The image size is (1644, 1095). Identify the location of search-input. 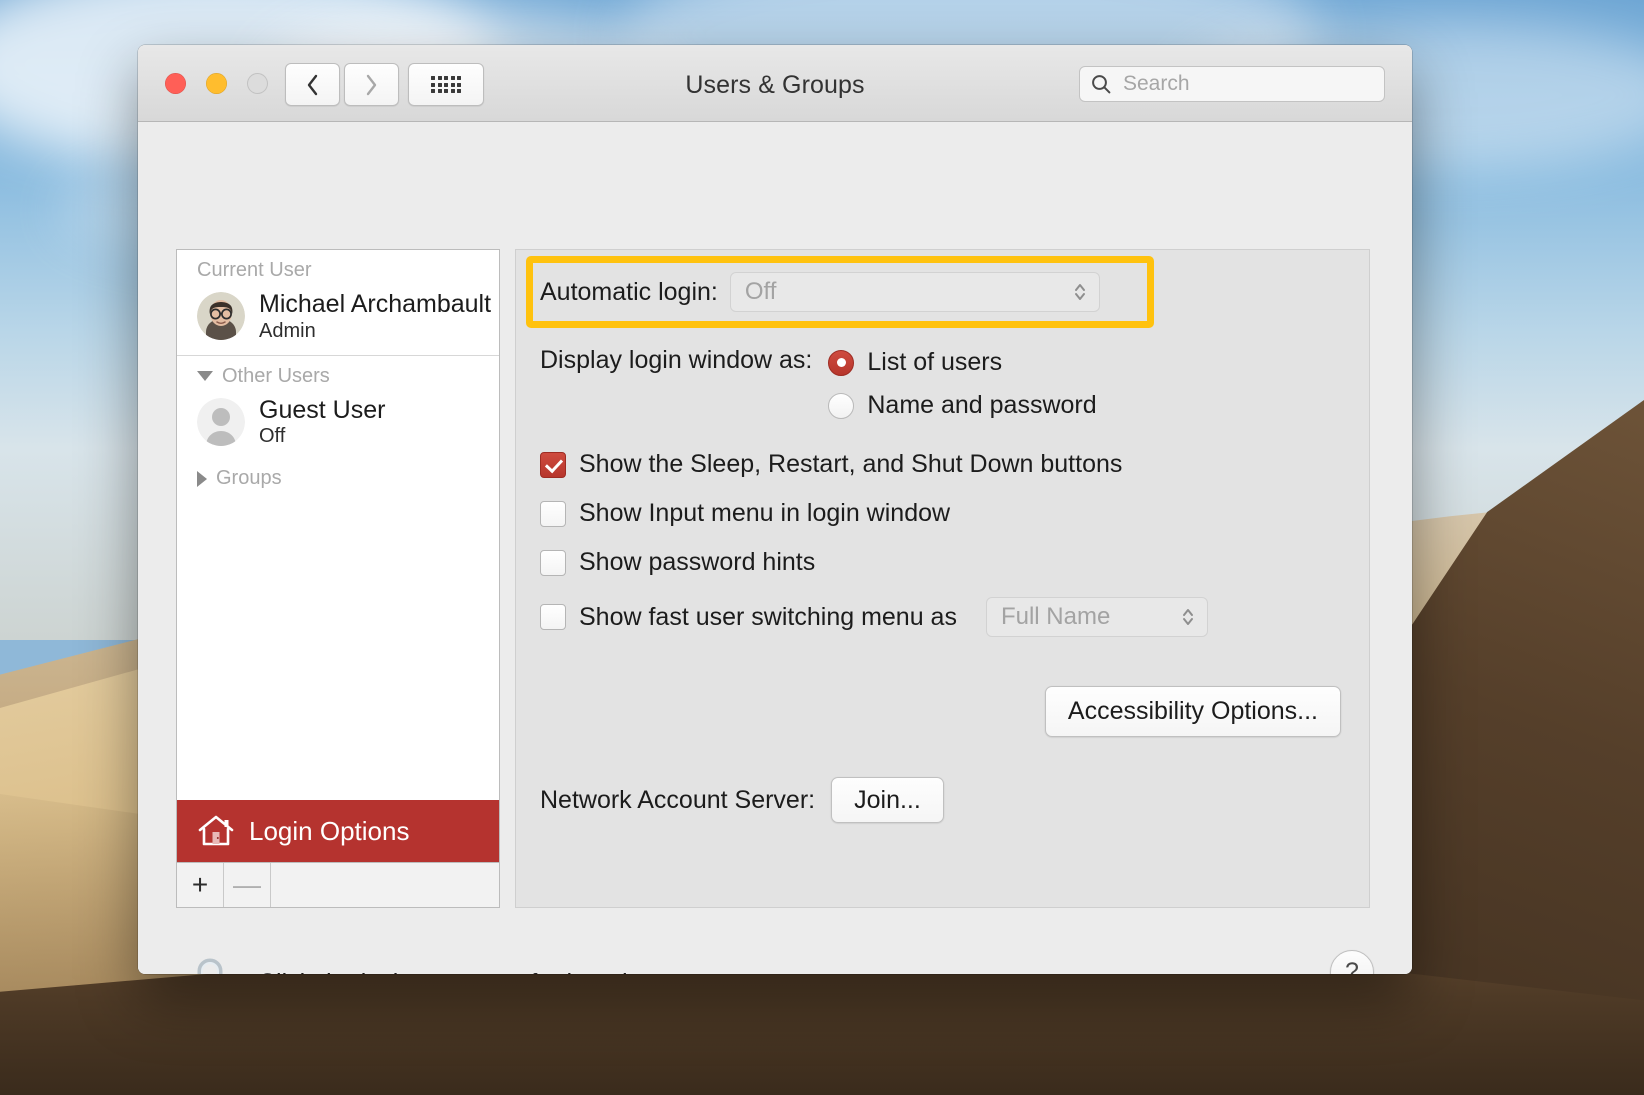
(1243, 84).